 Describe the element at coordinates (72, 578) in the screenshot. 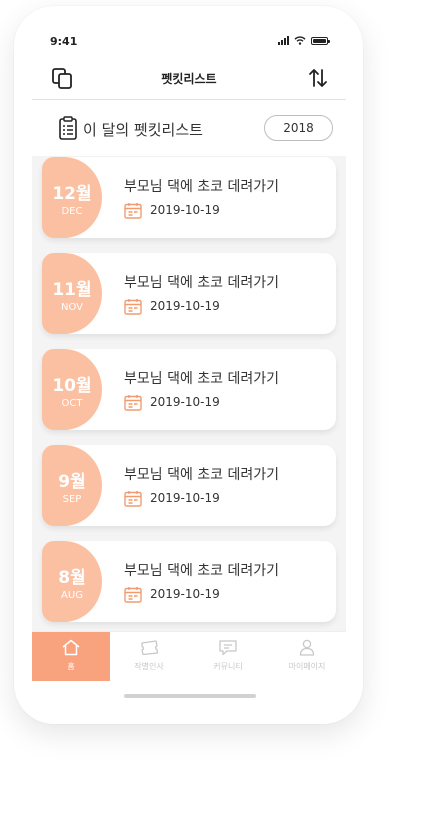

I see `badge-month: 8월` at that location.